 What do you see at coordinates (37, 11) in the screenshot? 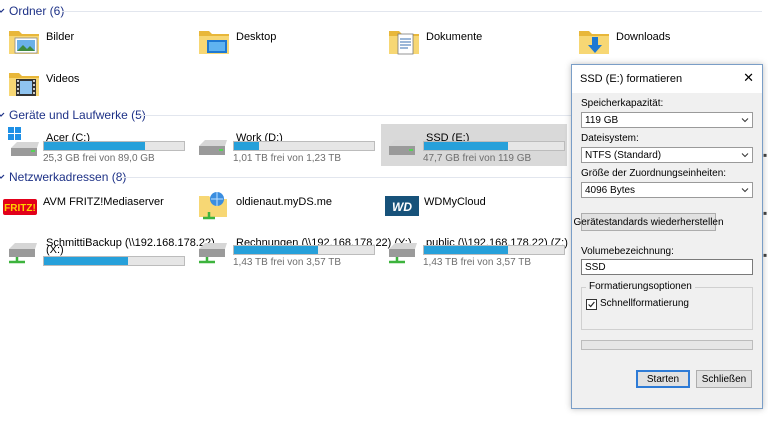
I see `group-title: Ordner (6)` at bounding box center [37, 11].